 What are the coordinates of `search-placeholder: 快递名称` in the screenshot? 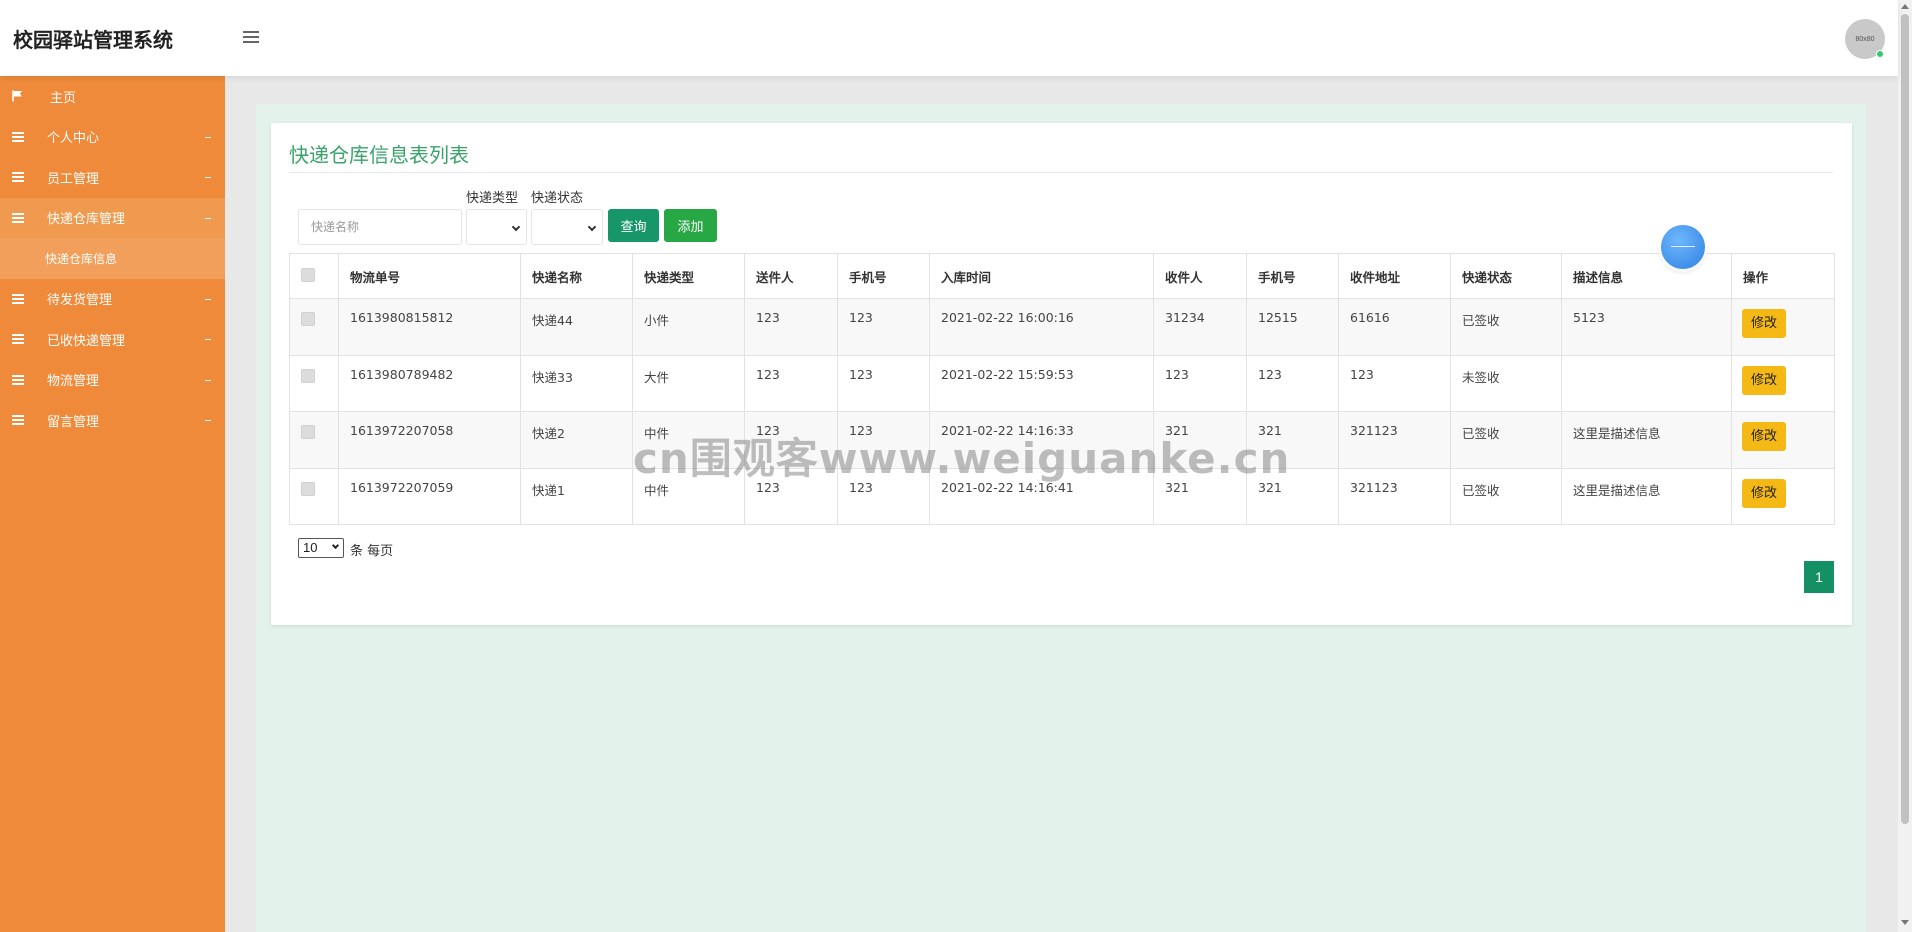 It's located at (335, 227).